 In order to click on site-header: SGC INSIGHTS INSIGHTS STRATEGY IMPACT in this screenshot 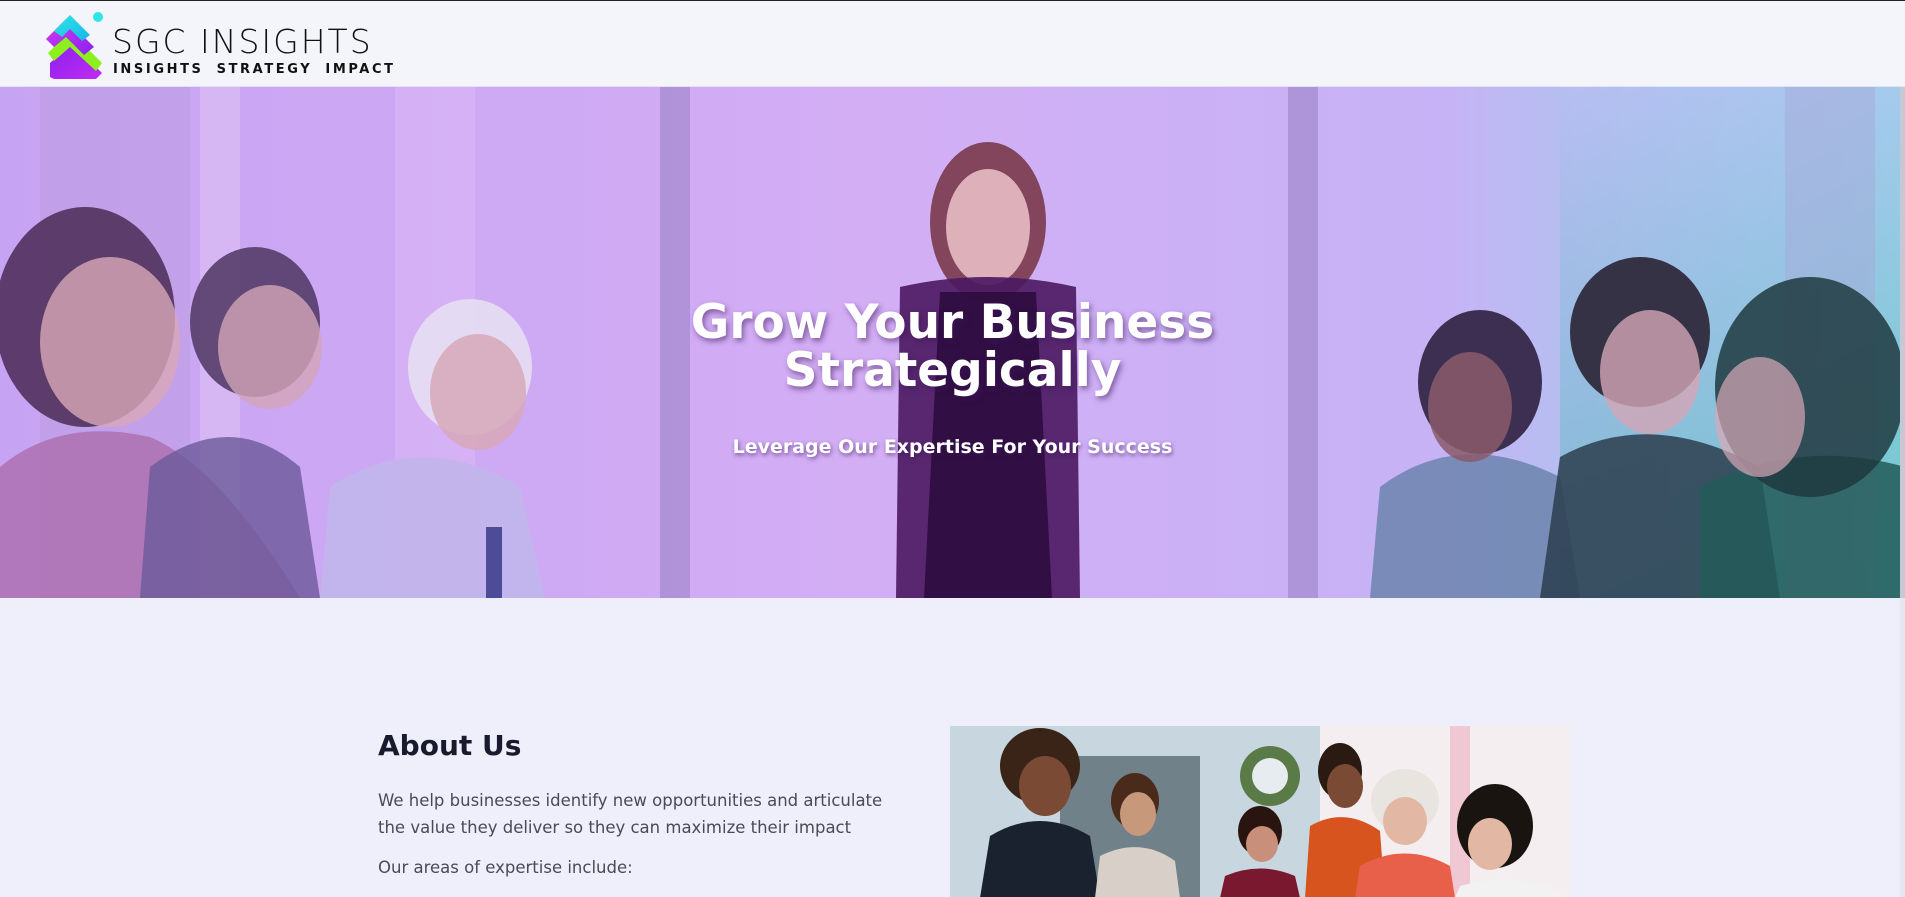, I will do `click(952, 44)`.